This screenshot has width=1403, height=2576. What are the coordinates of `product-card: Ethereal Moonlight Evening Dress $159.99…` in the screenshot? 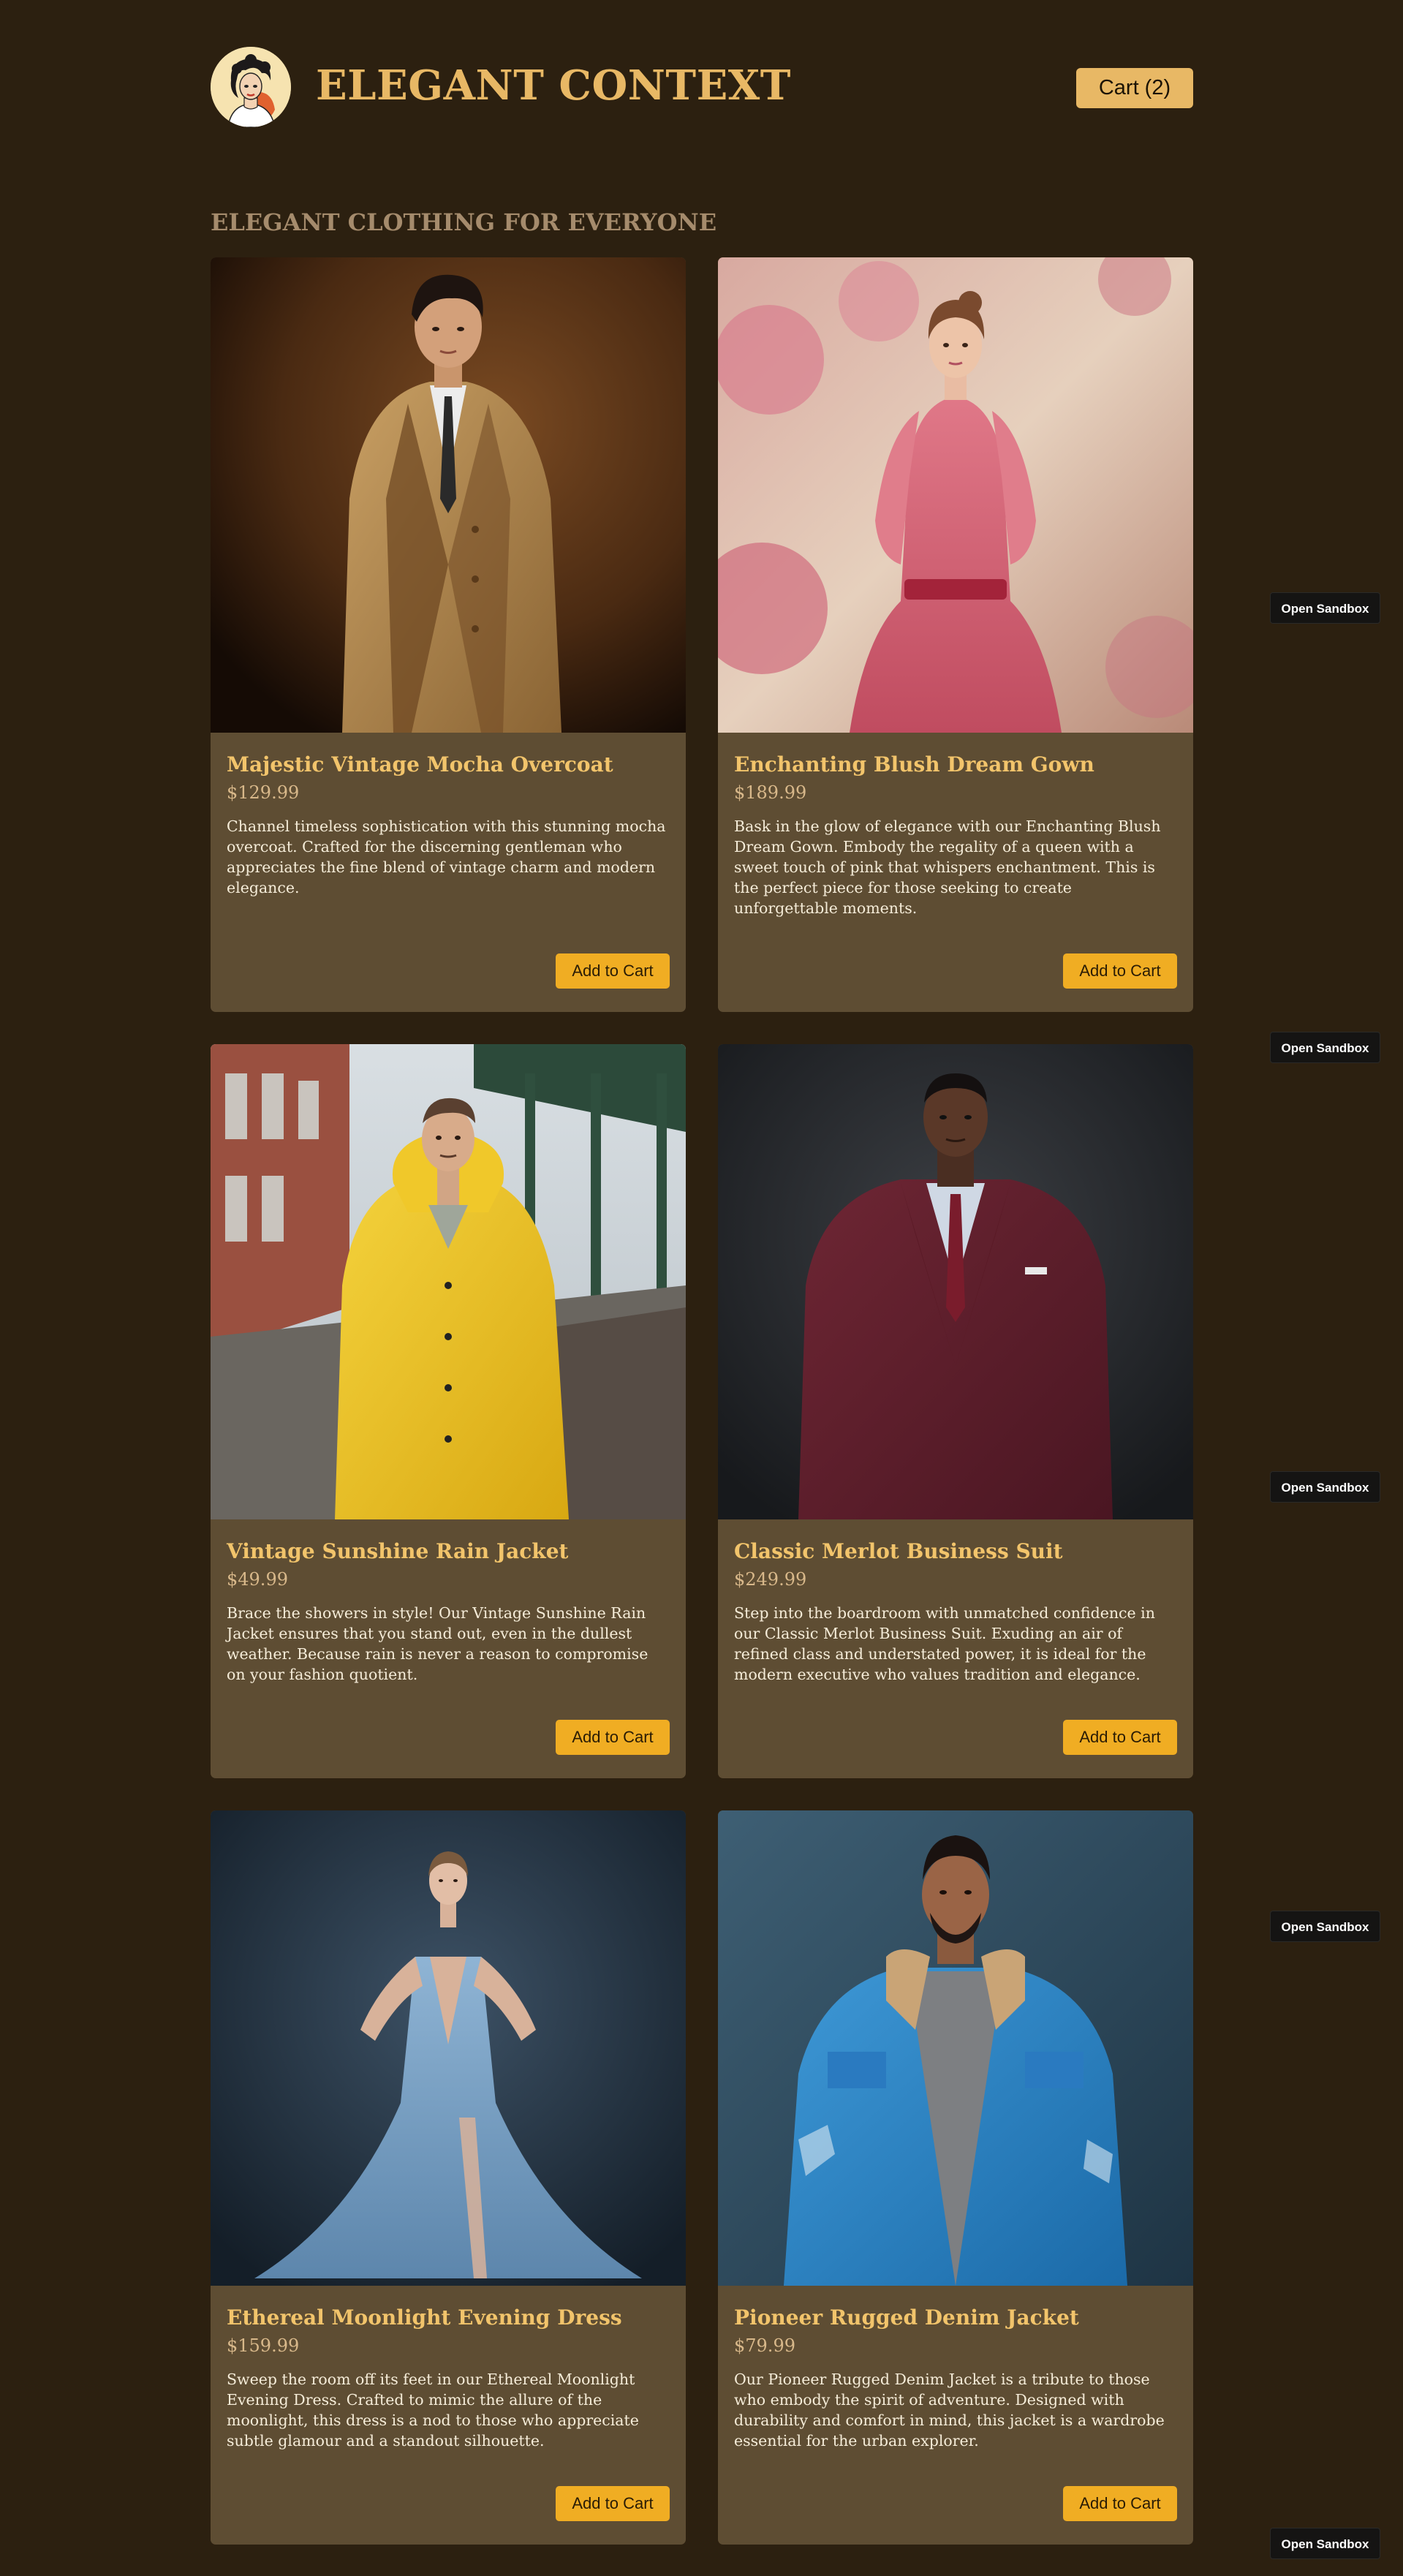 It's located at (449, 2177).